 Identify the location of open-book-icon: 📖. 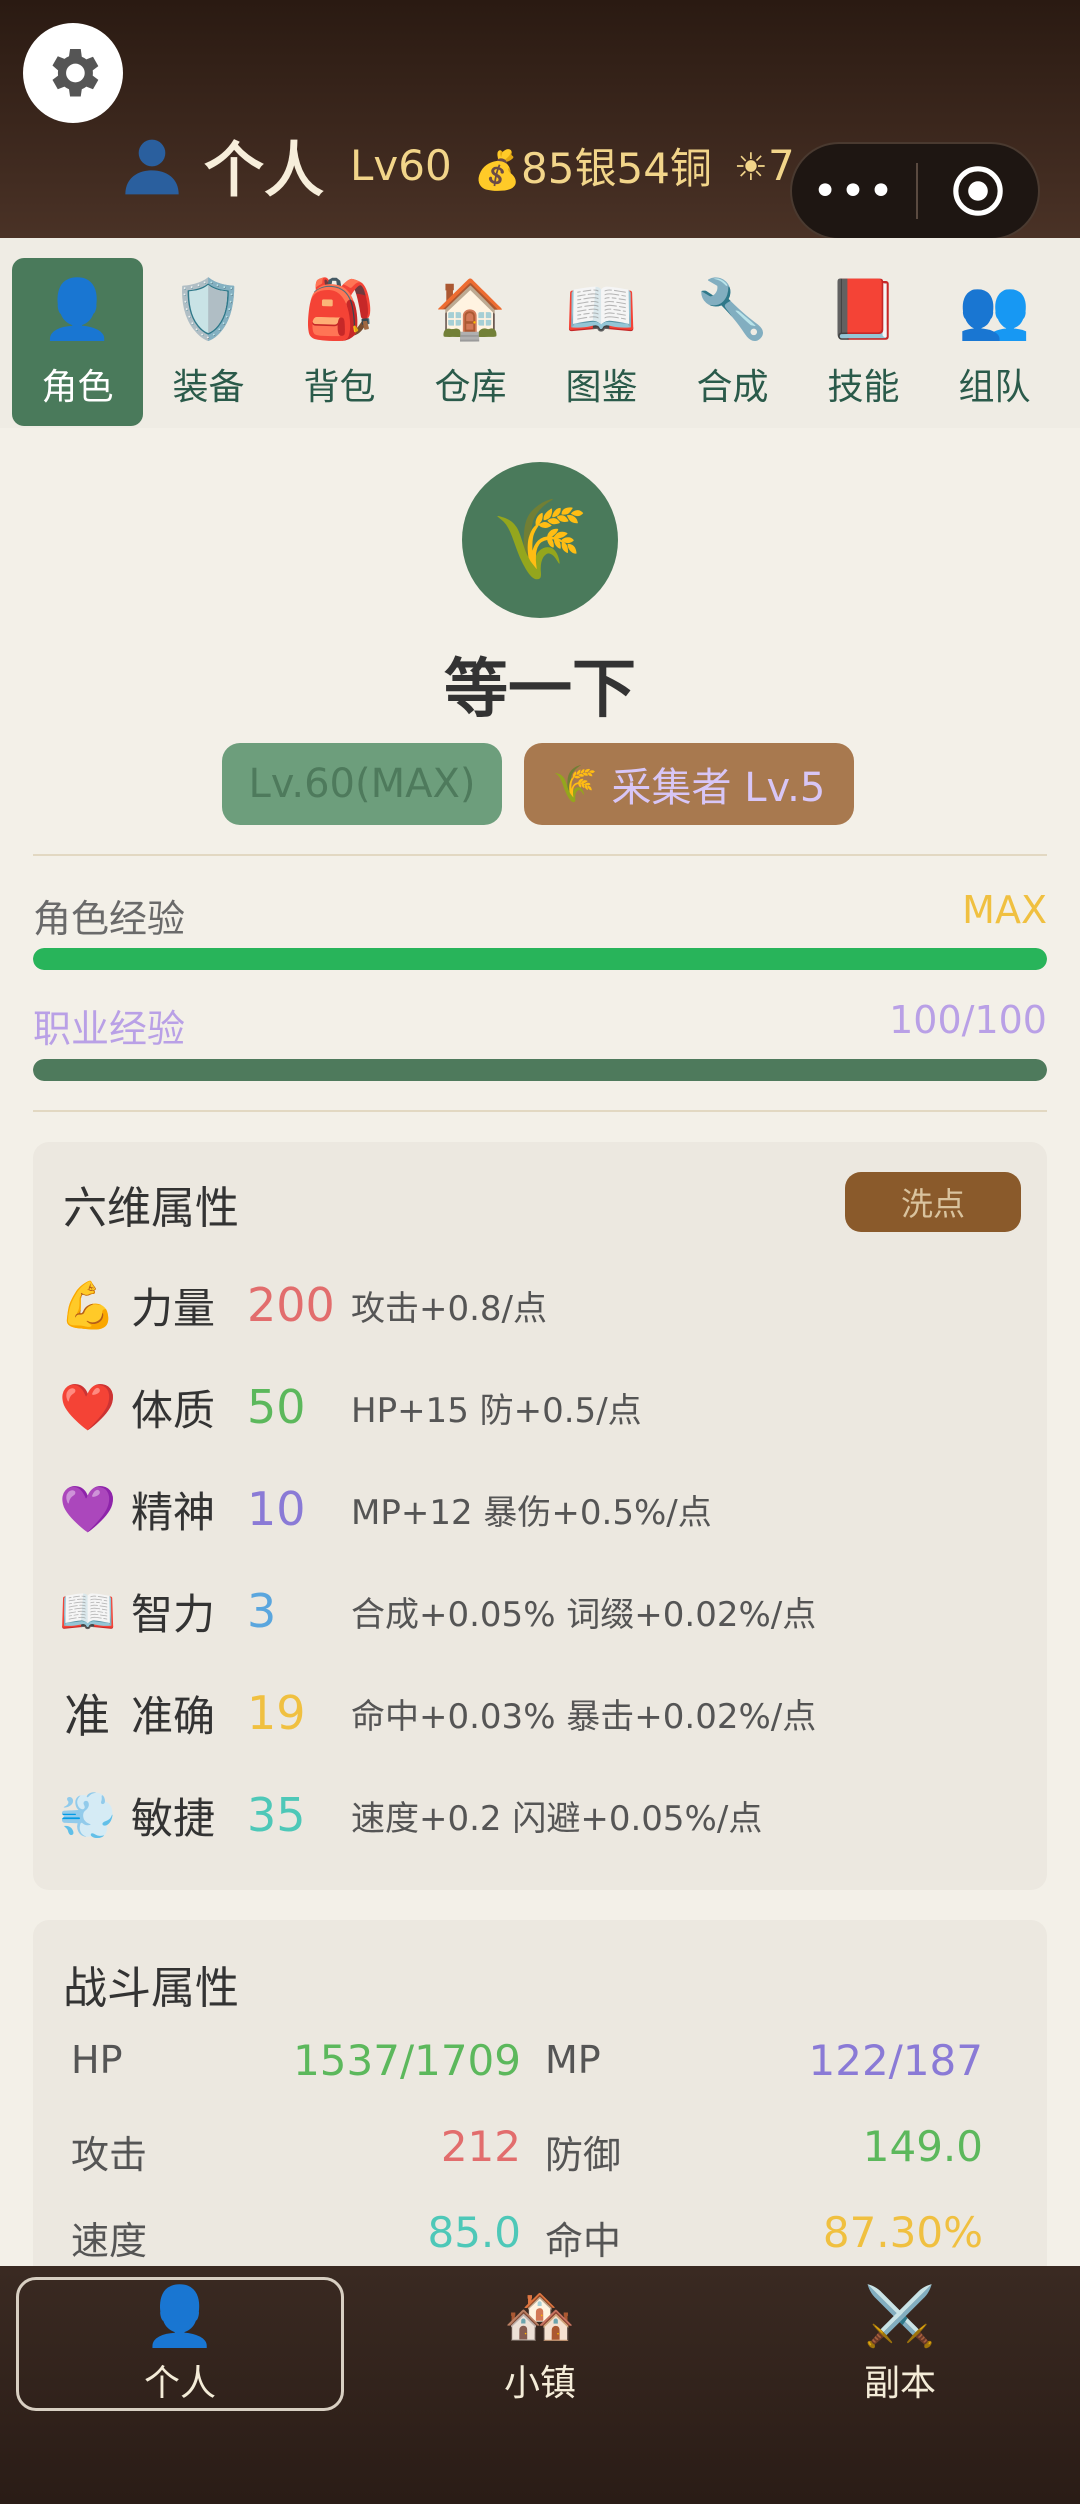
(88, 1610).